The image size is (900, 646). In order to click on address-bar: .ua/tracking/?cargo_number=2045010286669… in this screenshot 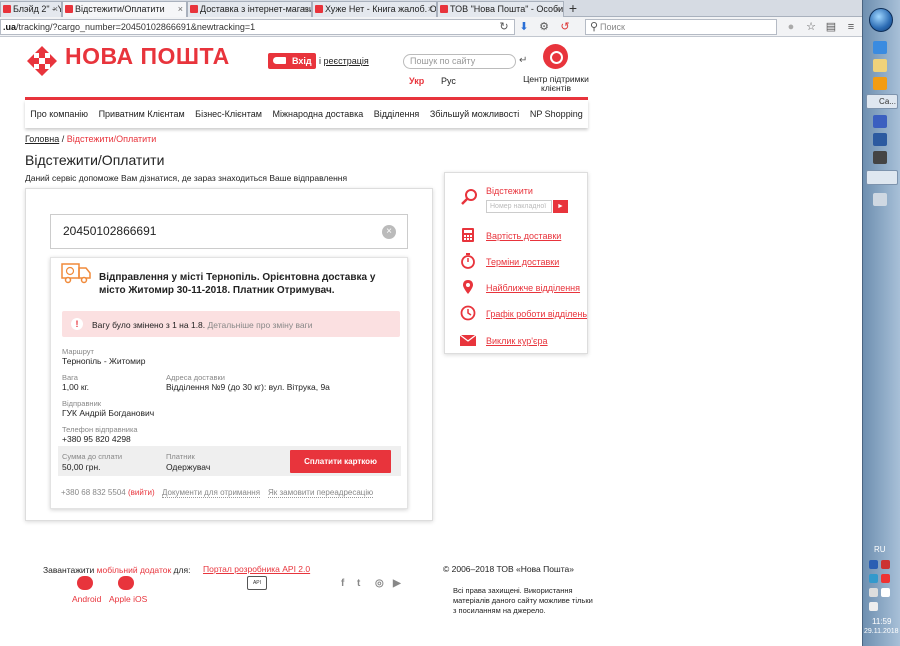, I will do `click(257, 27)`.